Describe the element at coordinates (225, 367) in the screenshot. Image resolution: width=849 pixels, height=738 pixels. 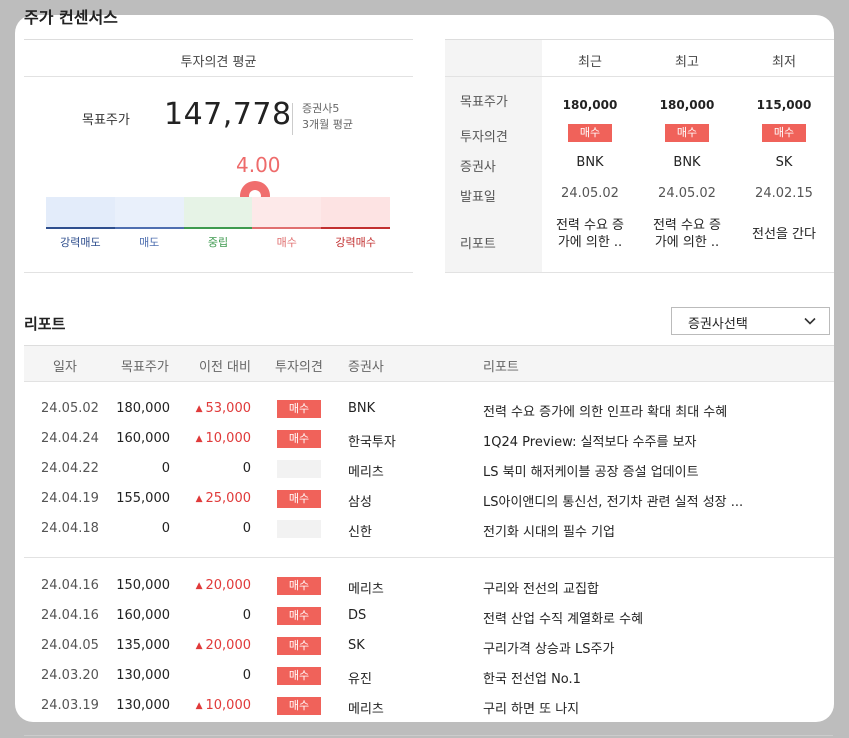
I see `header-diff: 이전 대비` at that location.